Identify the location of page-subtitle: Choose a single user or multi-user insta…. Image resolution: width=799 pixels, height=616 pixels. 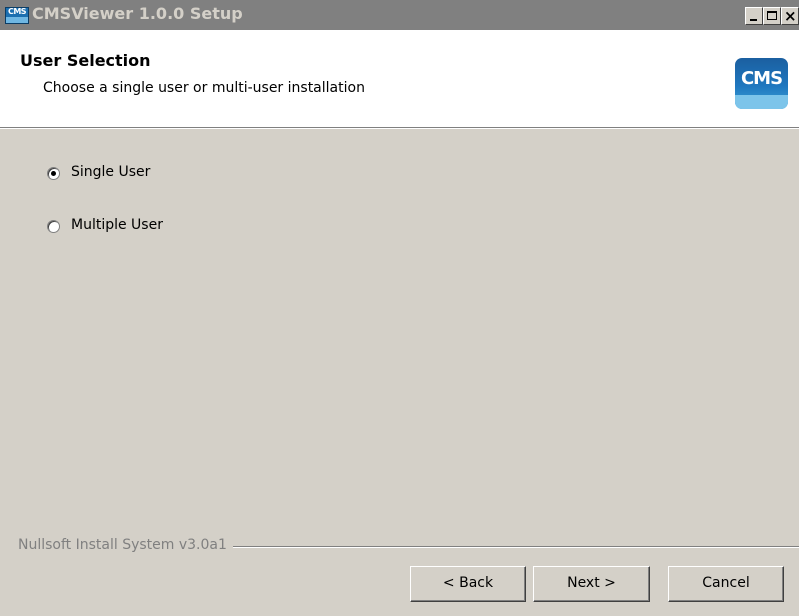
(204, 88).